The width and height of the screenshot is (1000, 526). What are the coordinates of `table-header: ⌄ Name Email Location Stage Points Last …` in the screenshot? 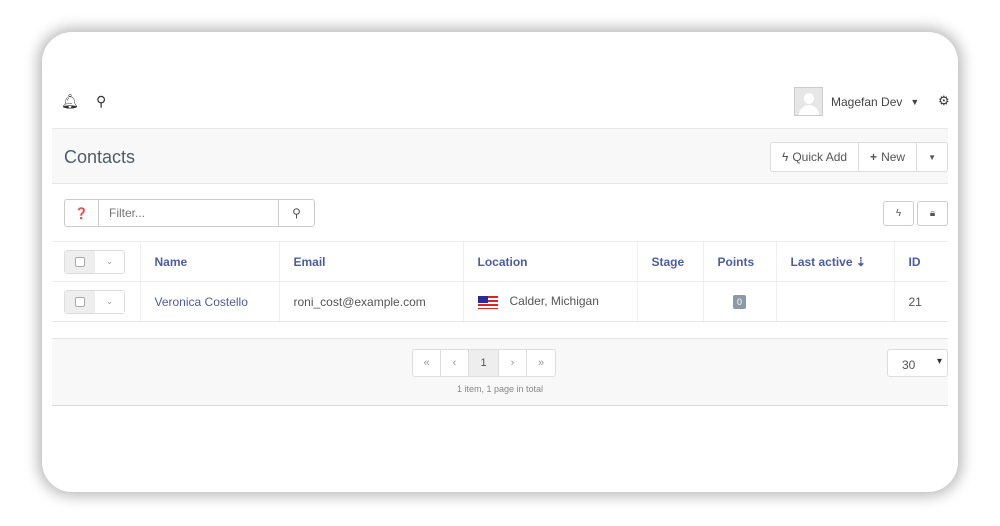 It's located at (500, 261).